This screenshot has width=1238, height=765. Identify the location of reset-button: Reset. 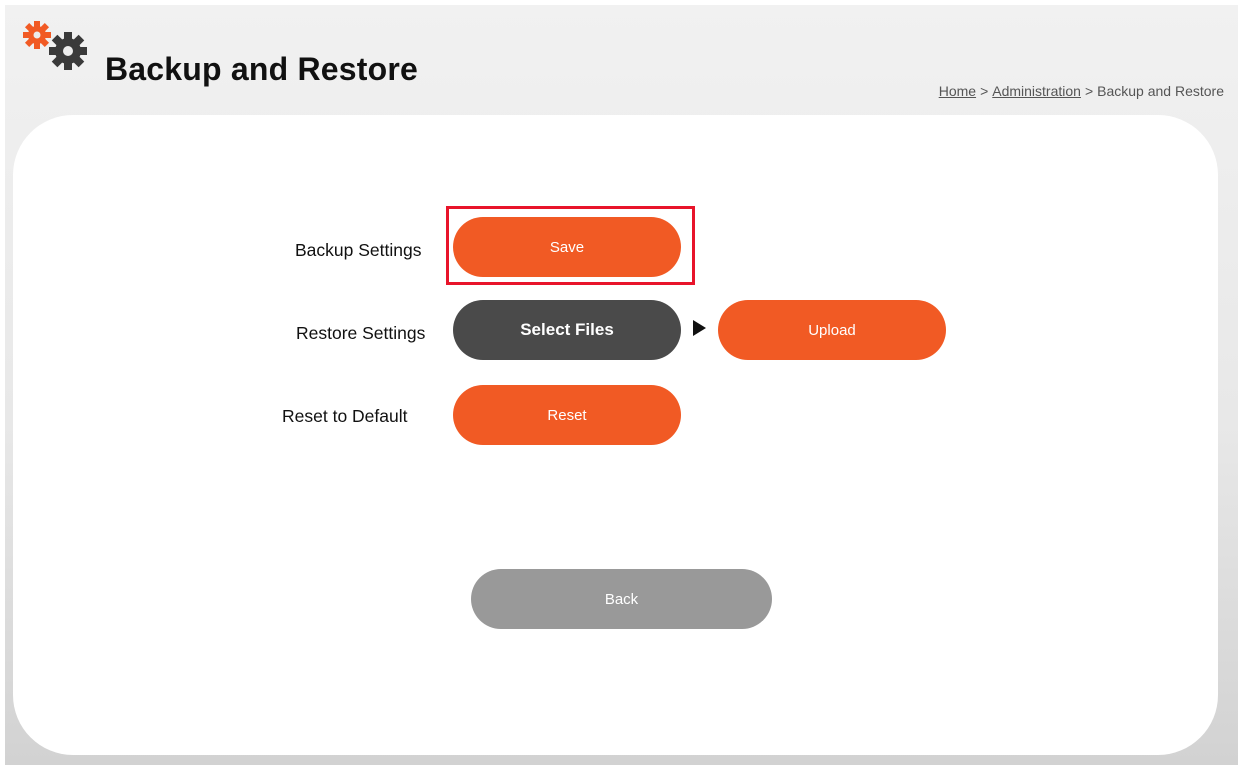
(567, 415).